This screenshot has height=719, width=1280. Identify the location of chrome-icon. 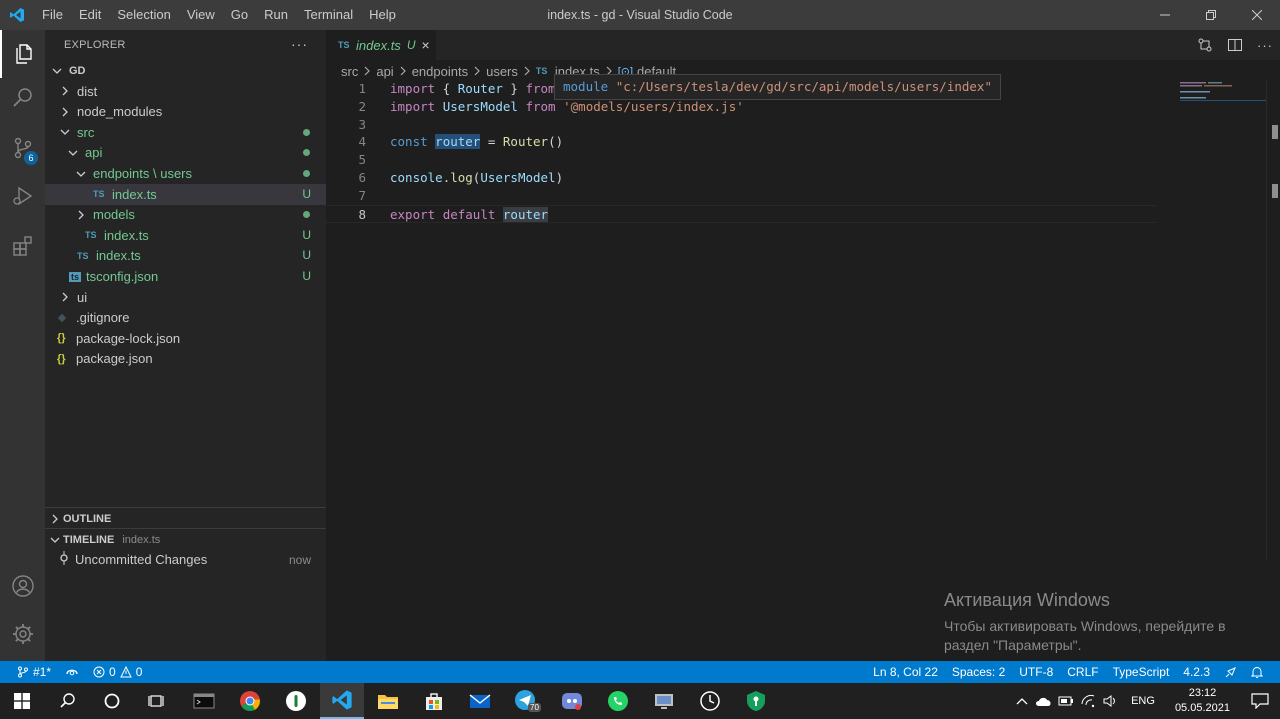
(250, 701).